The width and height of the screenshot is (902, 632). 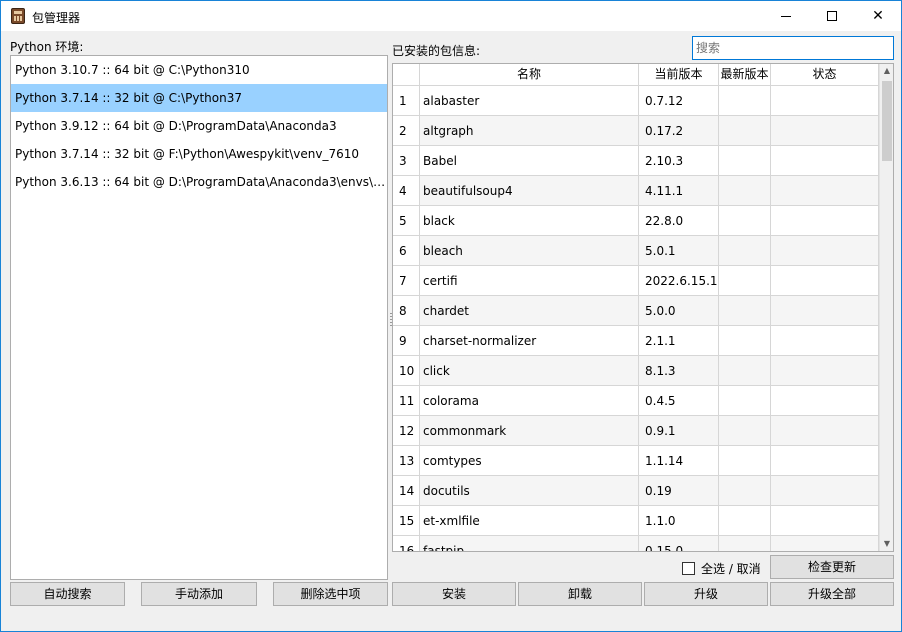 I want to click on vertical-scrollbar: ▲ ▼, so click(x=886, y=307).